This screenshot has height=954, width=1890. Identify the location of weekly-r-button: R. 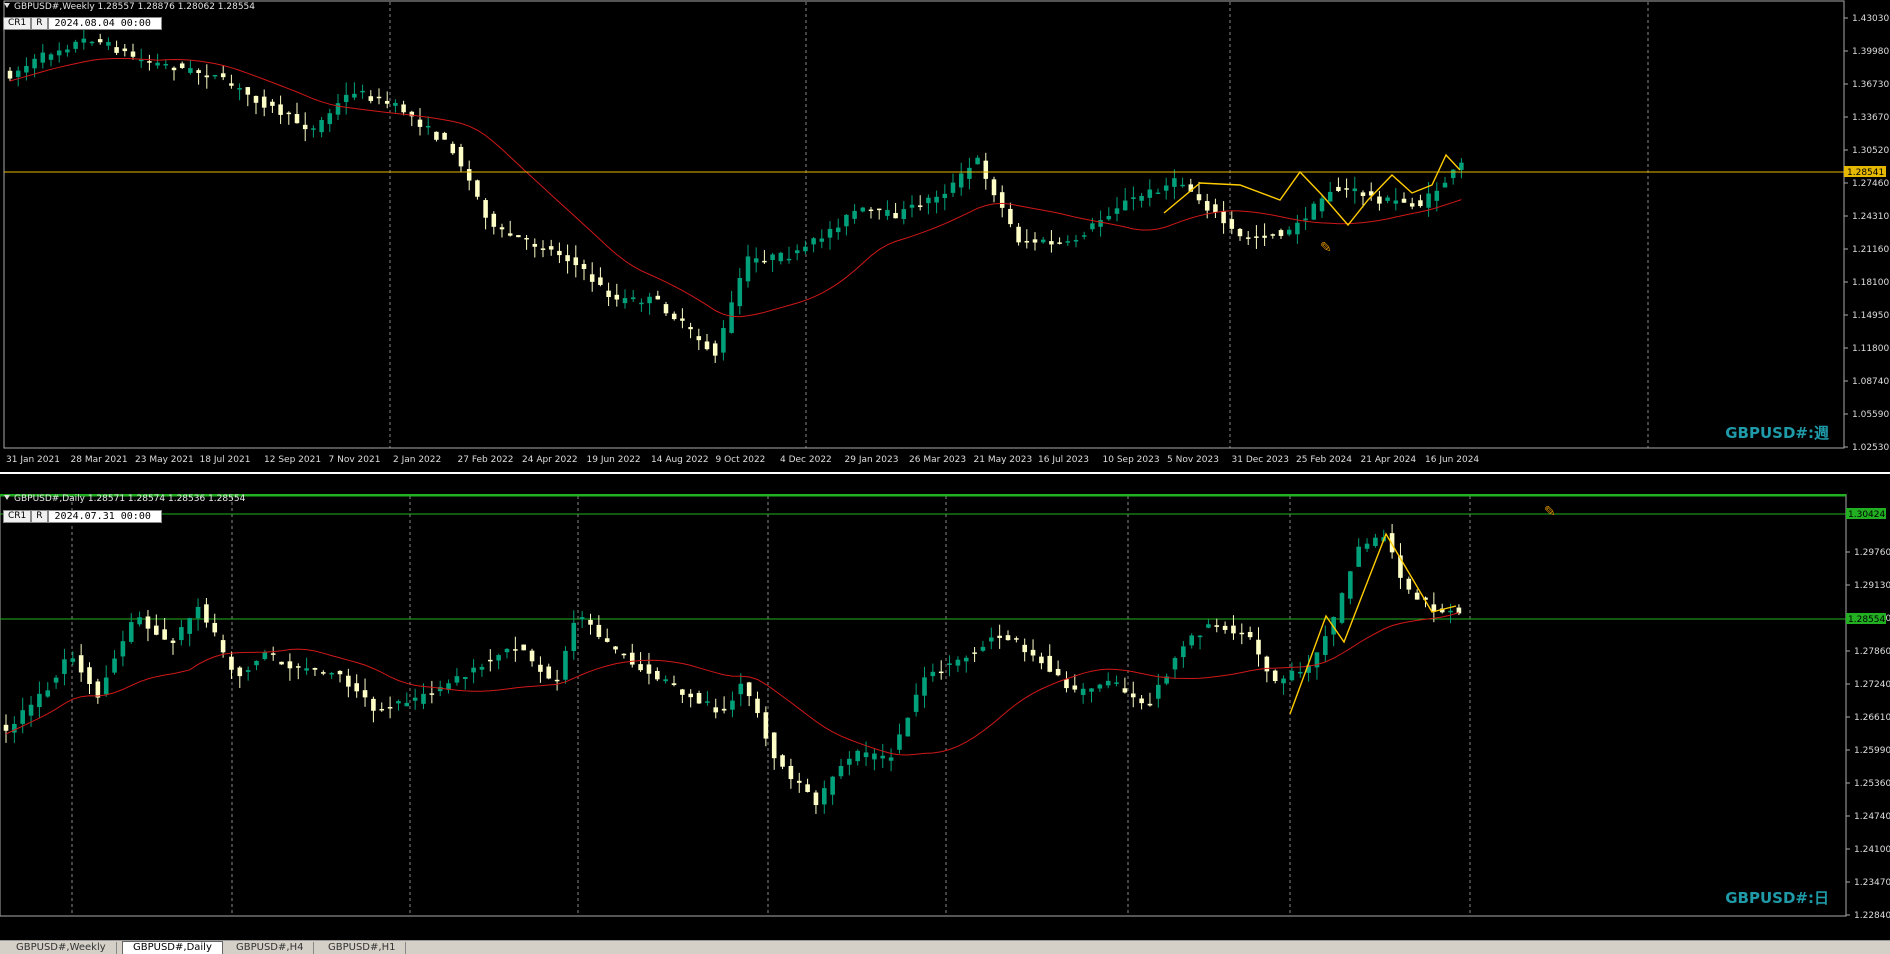
(39, 23).